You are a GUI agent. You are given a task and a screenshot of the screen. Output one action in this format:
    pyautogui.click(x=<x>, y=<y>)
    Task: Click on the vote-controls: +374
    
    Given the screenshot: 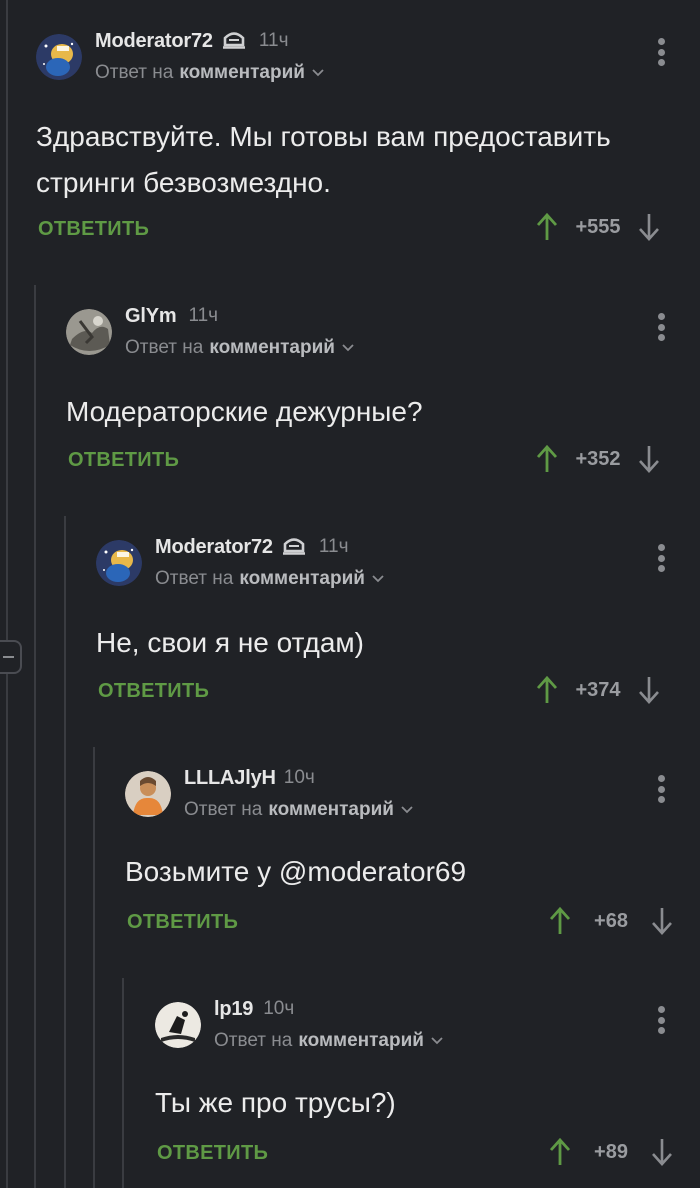 What is the action you would take?
    pyautogui.click(x=598, y=690)
    